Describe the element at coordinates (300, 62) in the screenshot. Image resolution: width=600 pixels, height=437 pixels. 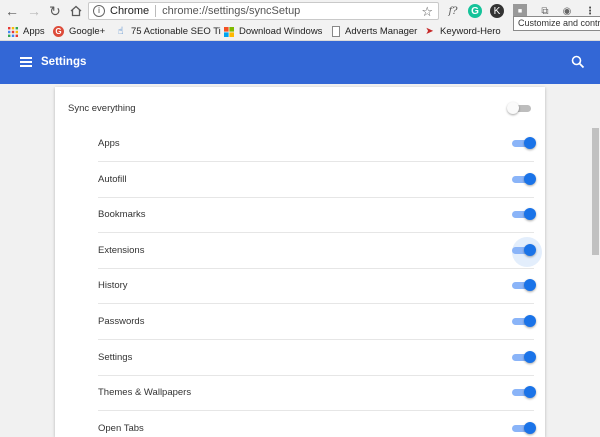
I see `settings-header: Settings` at that location.